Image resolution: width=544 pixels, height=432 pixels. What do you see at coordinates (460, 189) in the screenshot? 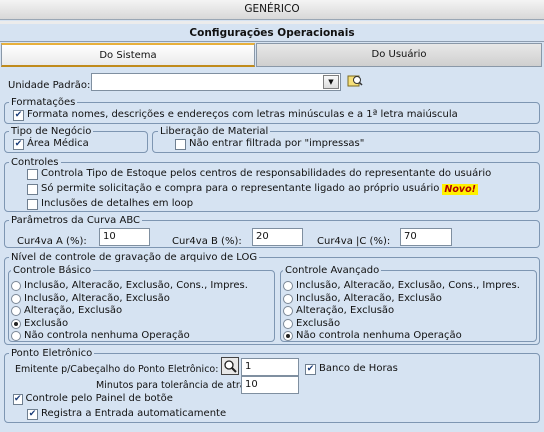
I see `novo-badge: Novo!` at bounding box center [460, 189].